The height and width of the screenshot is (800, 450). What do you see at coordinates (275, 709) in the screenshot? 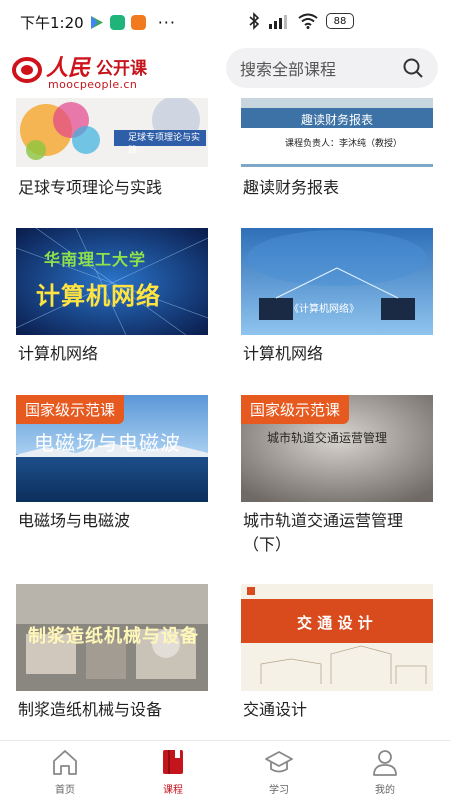
I see `course-title: 交通设计` at bounding box center [275, 709].